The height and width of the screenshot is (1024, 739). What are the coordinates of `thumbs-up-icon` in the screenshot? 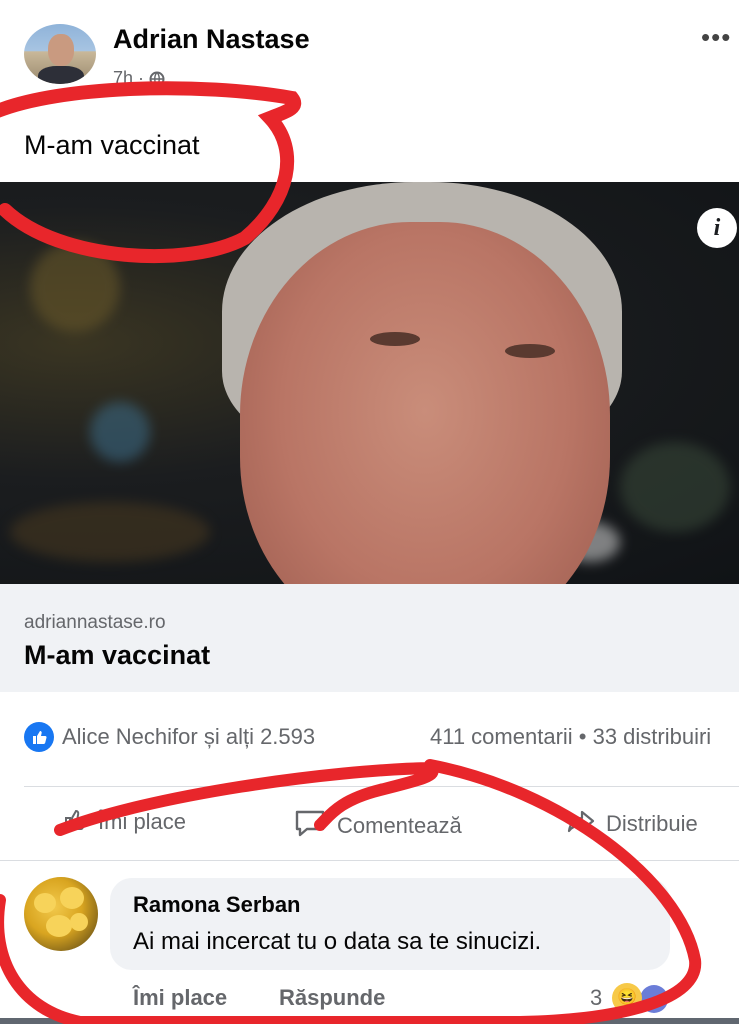 It's located at (75, 822).